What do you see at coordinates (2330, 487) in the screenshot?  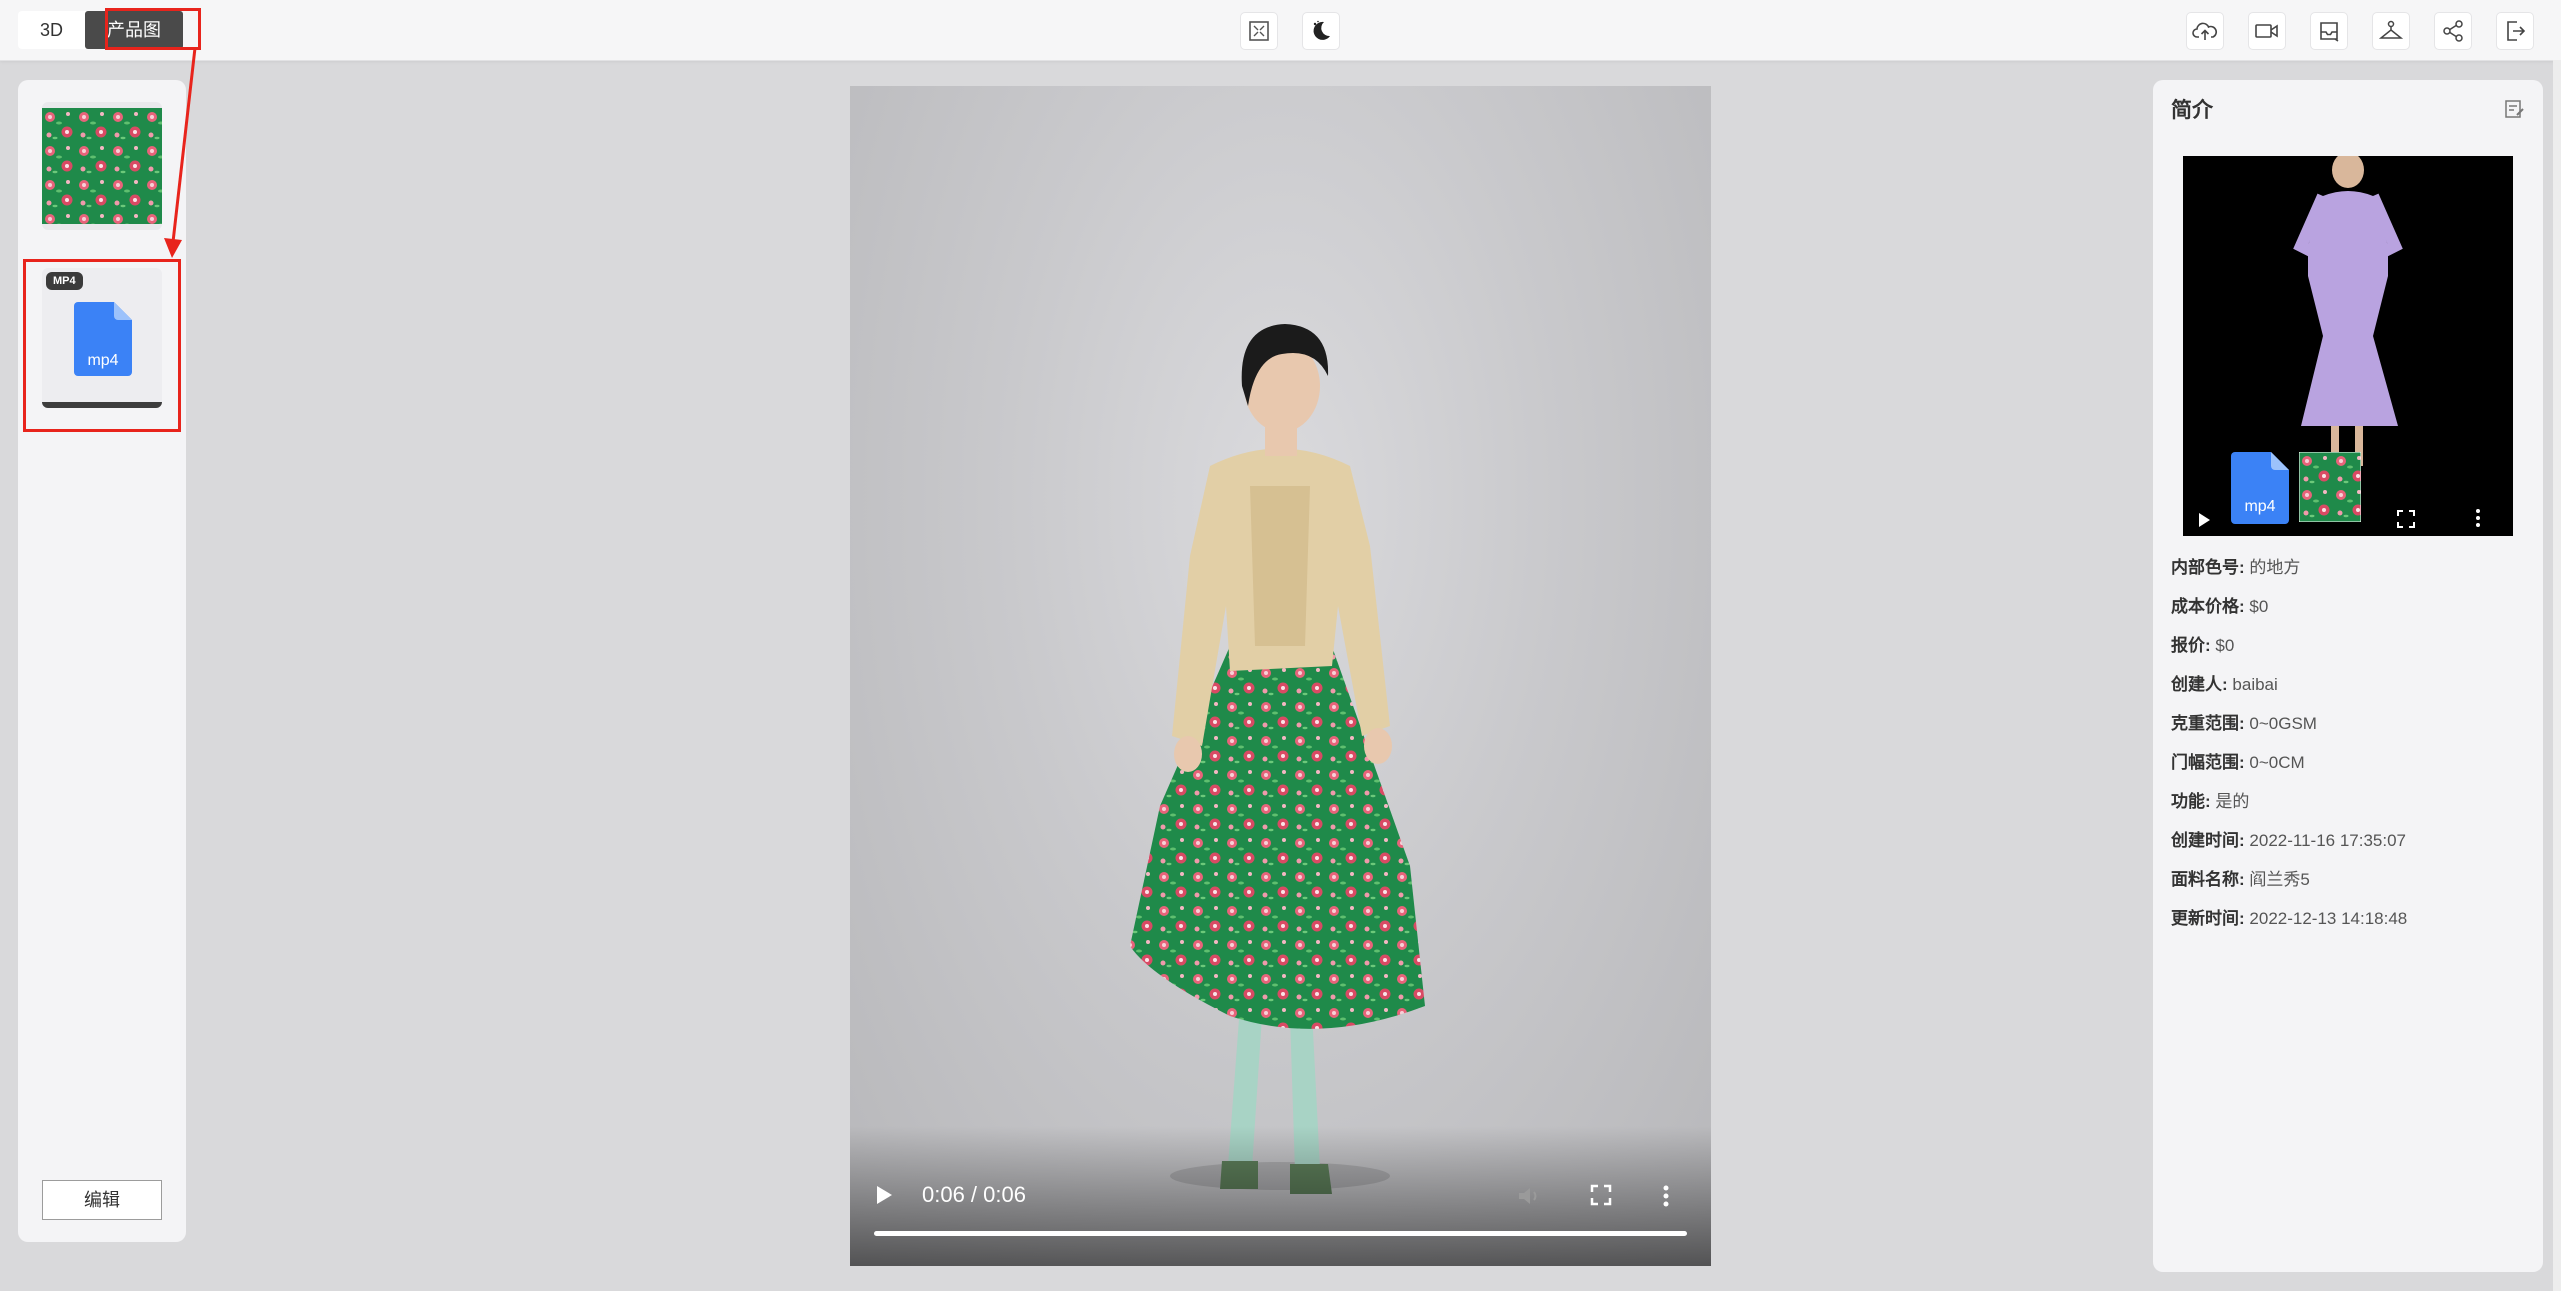 I see `preview-fabric-swatch` at bounding box center [2330, 487].